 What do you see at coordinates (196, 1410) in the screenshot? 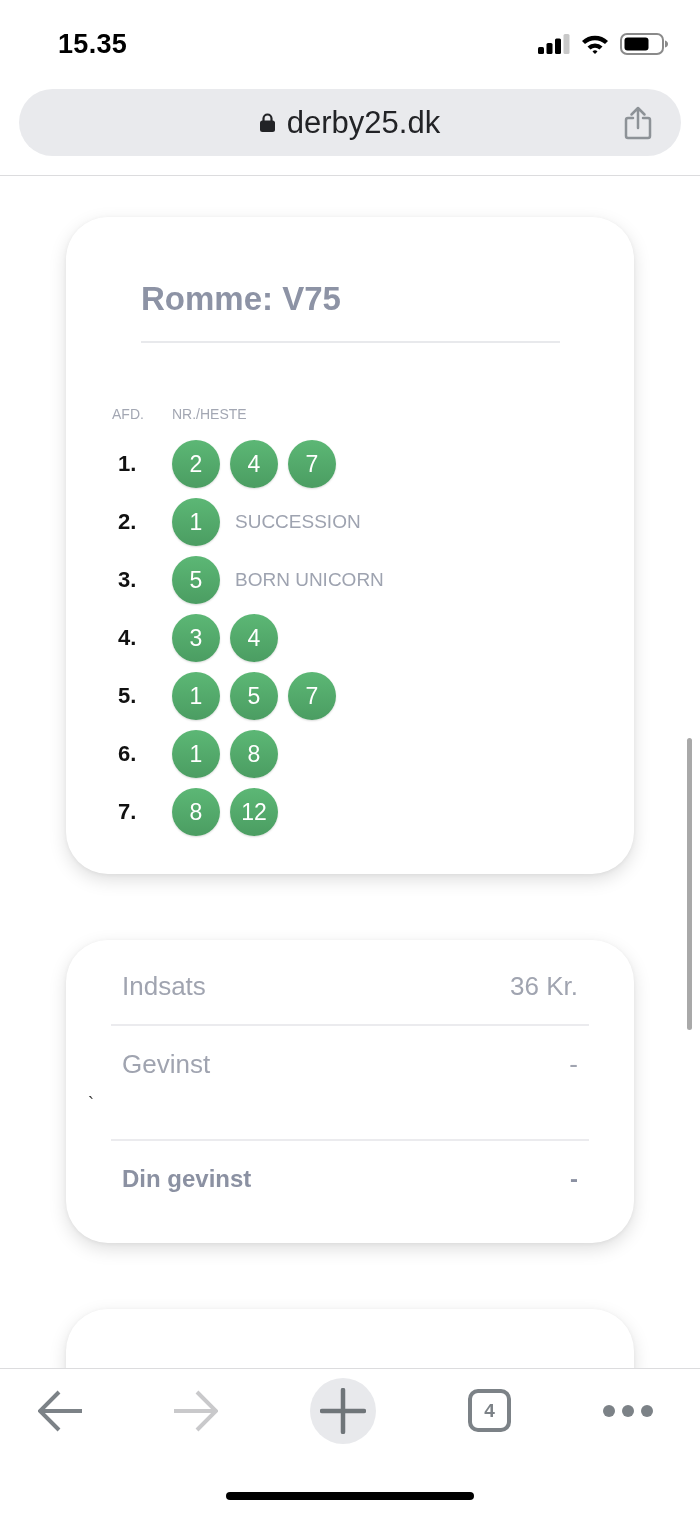
I see `right-arrow-icon` at bounding box center [196, 1410].